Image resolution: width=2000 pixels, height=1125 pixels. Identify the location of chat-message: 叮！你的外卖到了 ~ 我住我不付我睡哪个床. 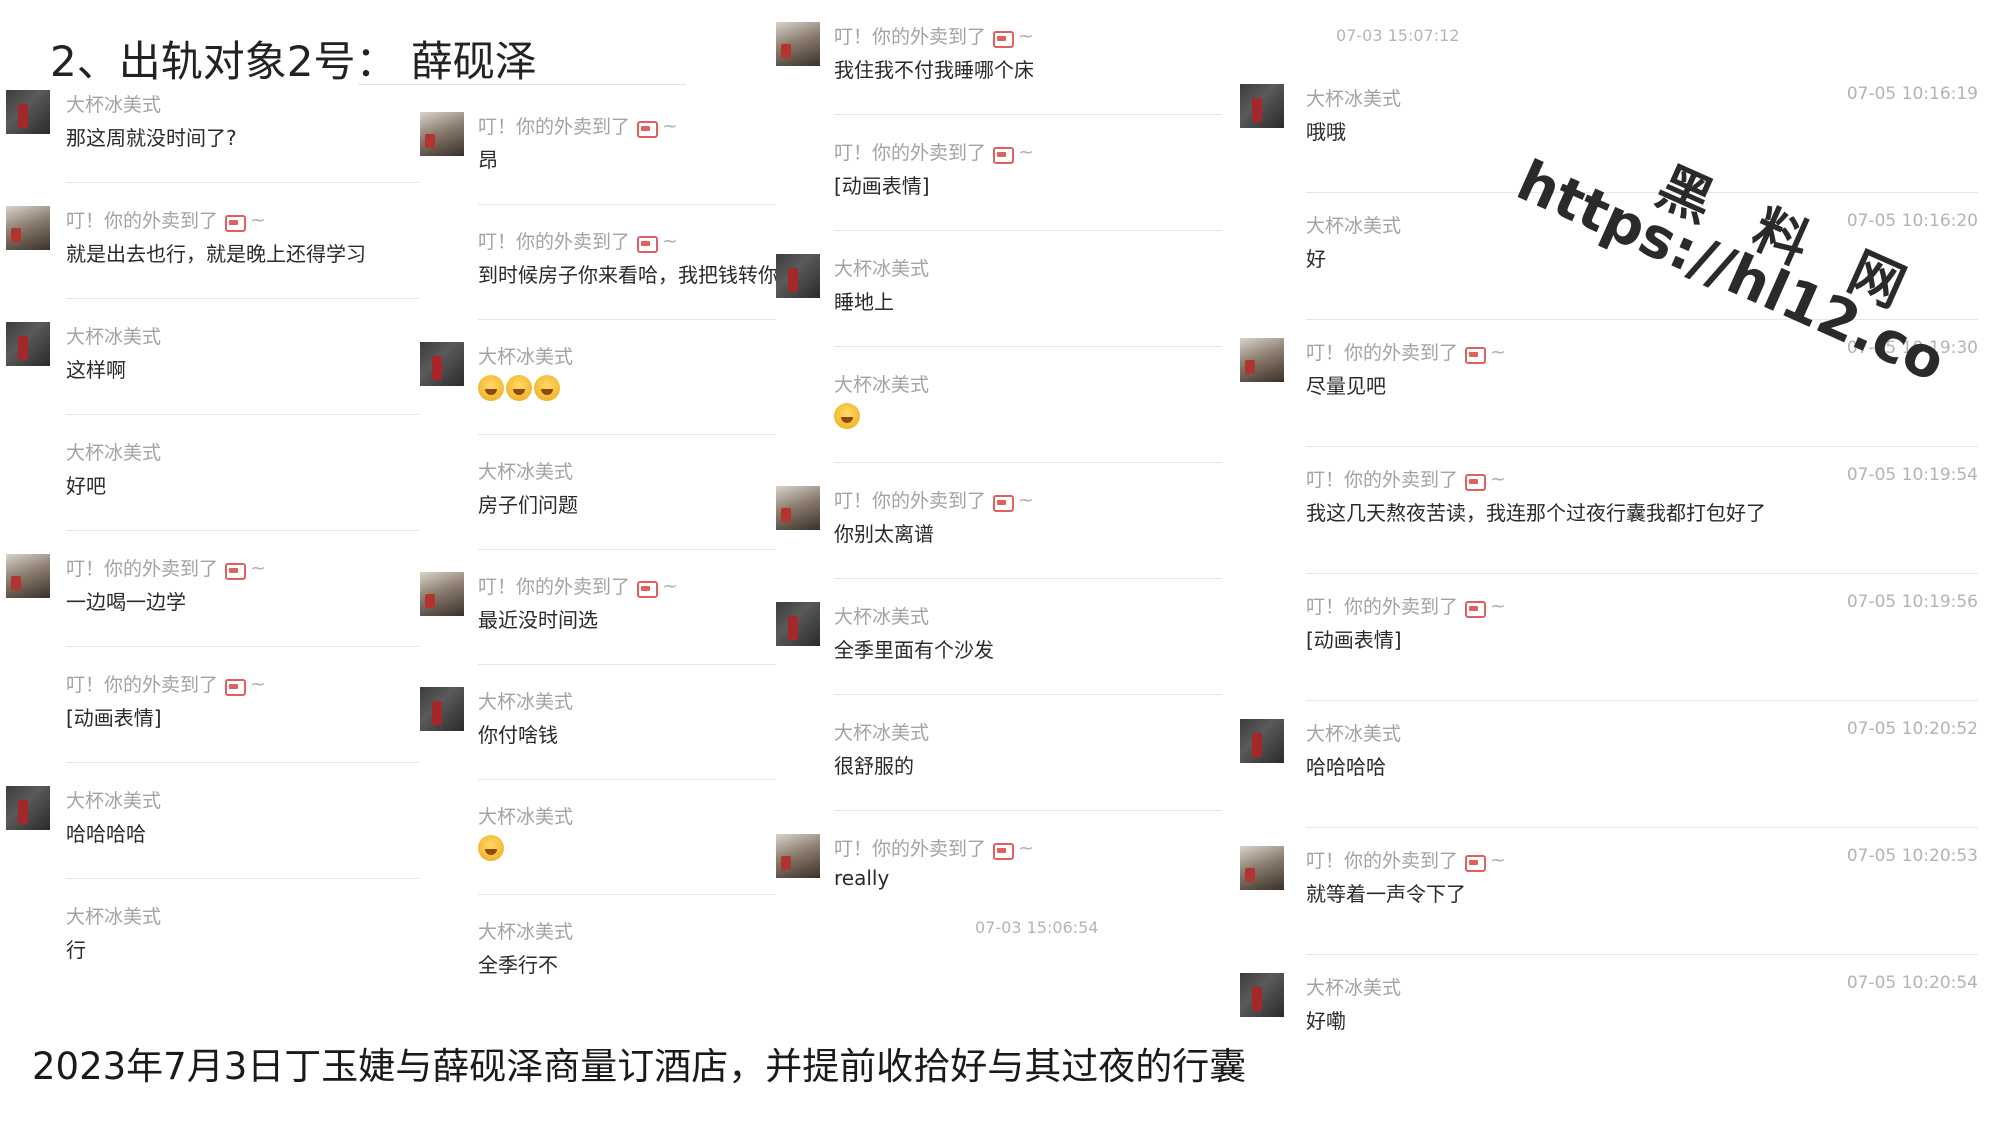
(999, 80).